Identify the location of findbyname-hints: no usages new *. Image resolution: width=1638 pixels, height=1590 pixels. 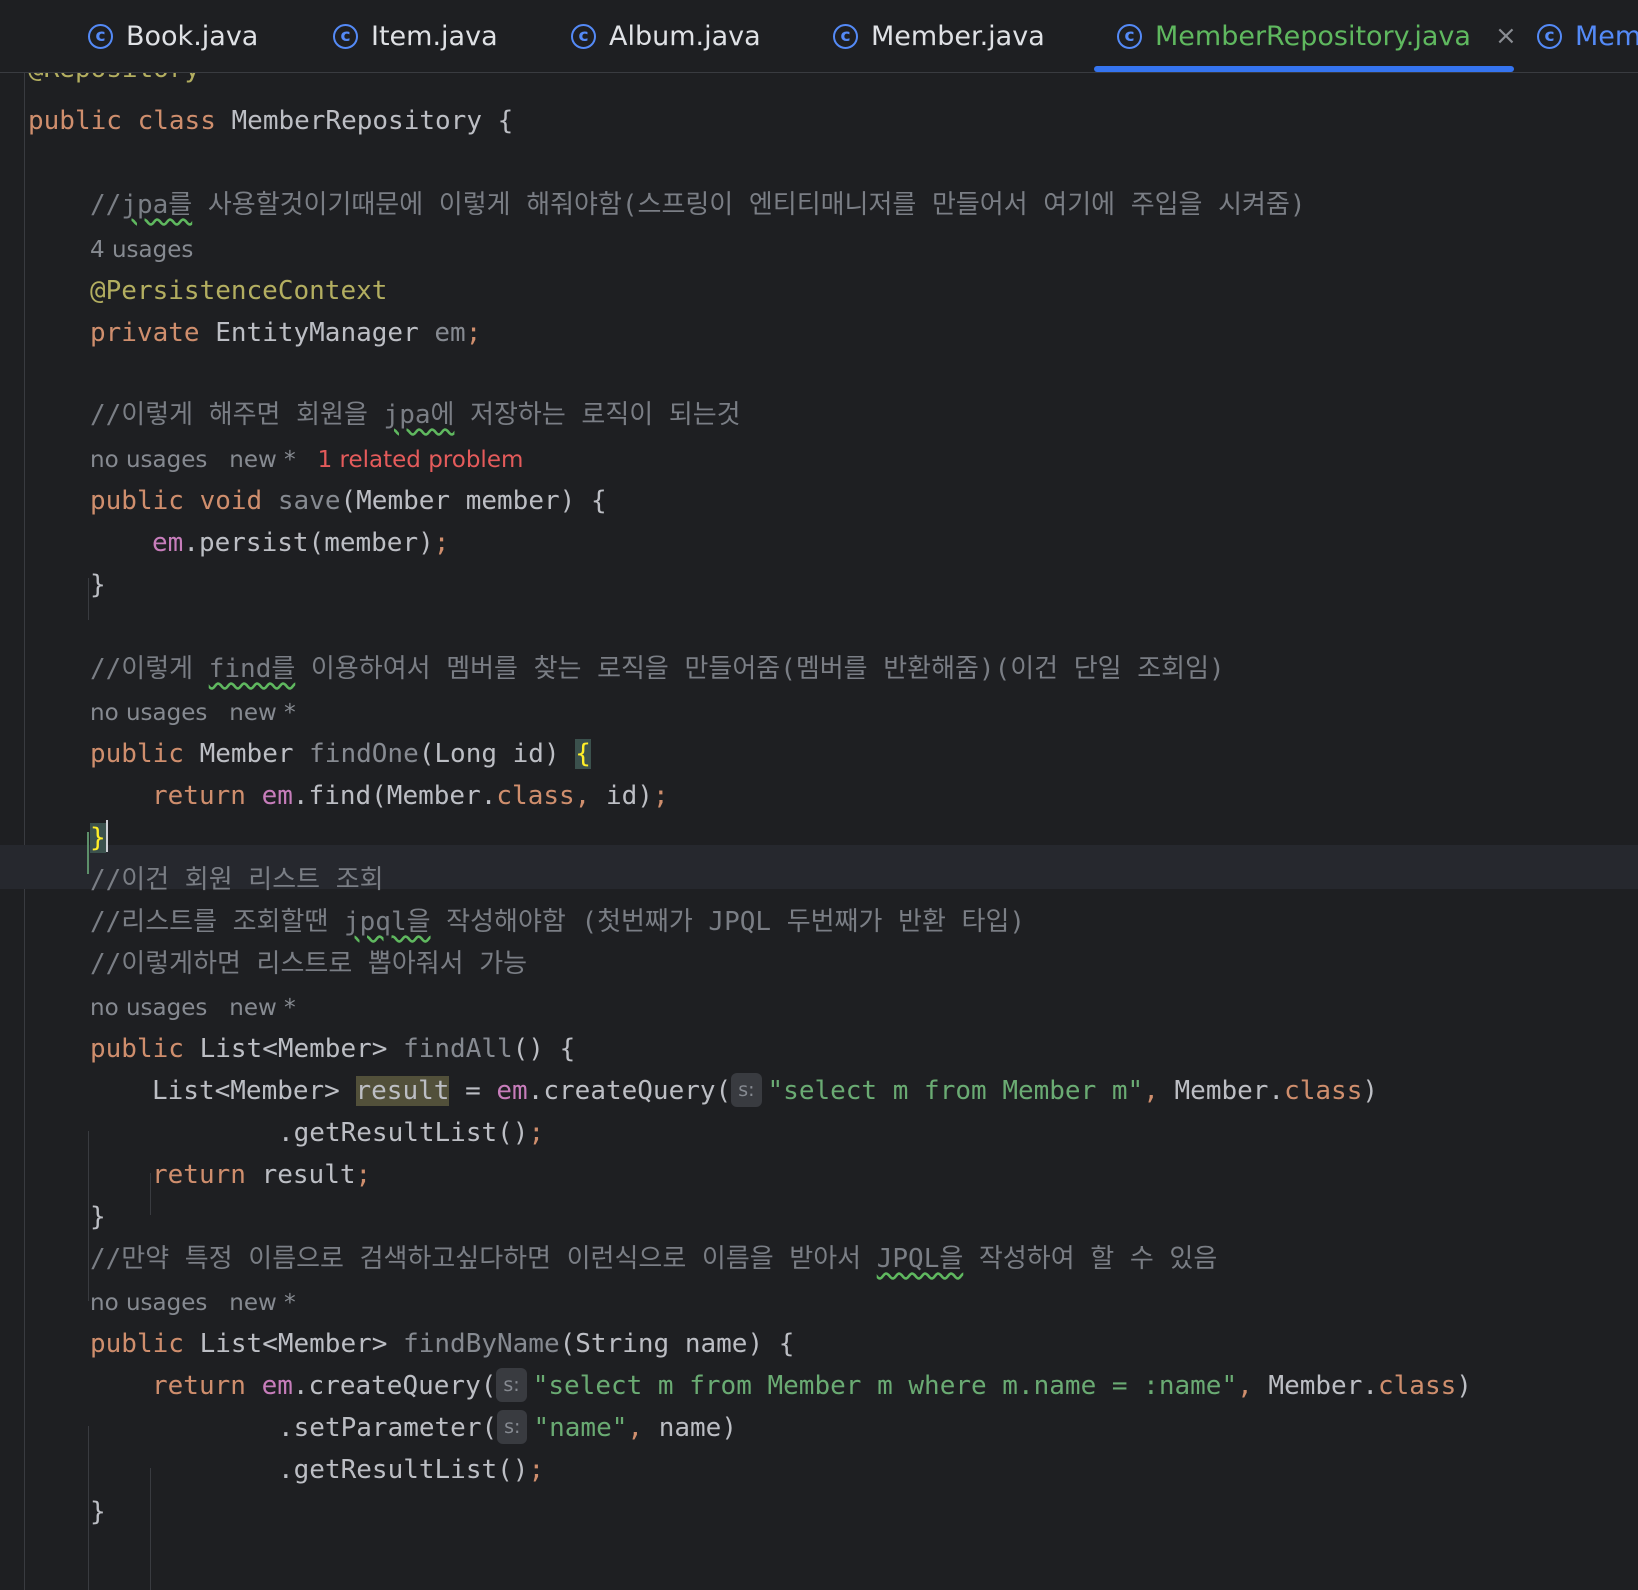
(193, 1303).